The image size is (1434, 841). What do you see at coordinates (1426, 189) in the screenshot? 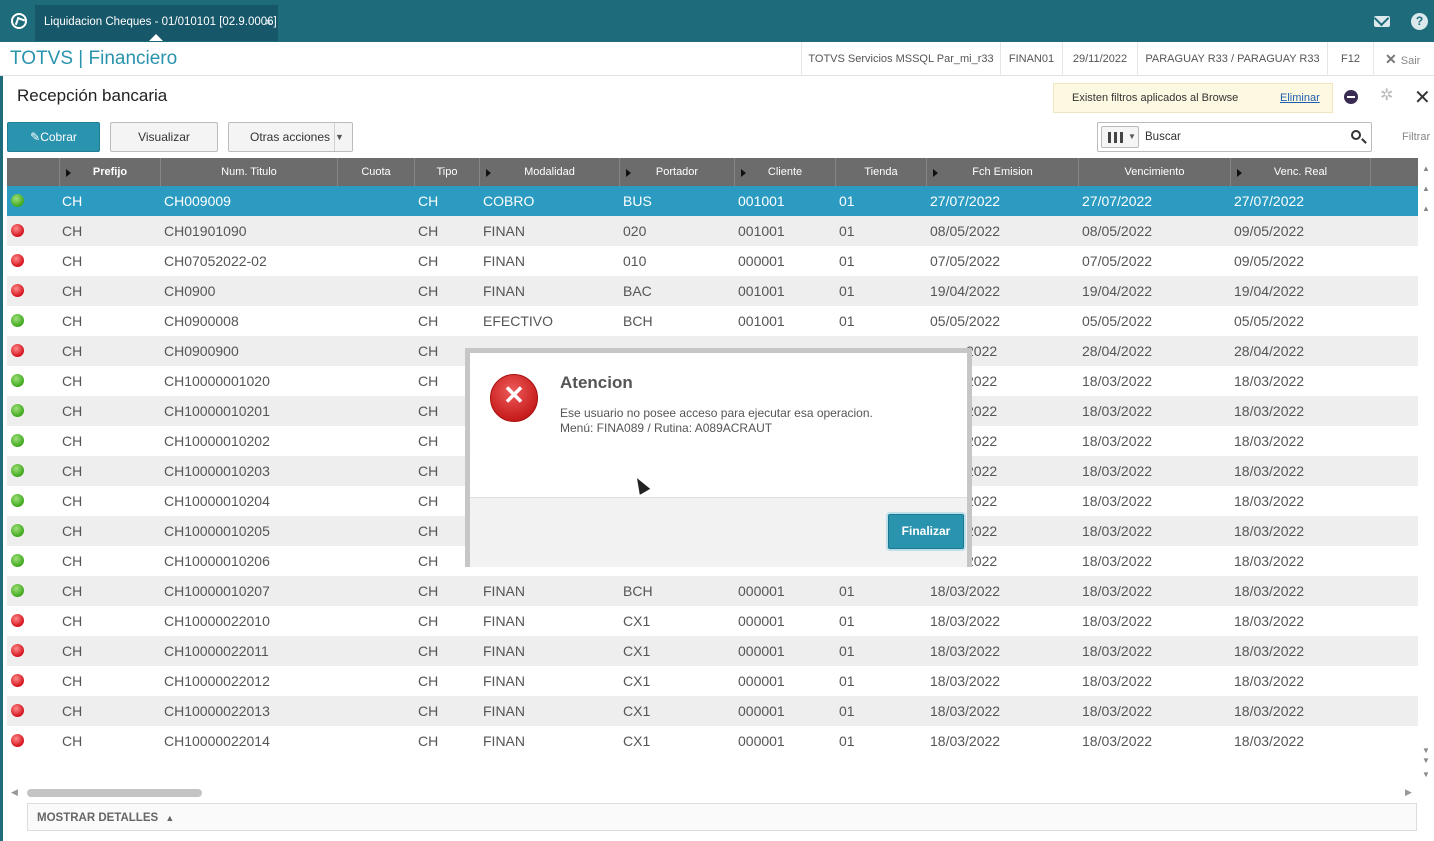
I see `scroll-page-up-icon: ▲` at bounding box center [1426, 189].